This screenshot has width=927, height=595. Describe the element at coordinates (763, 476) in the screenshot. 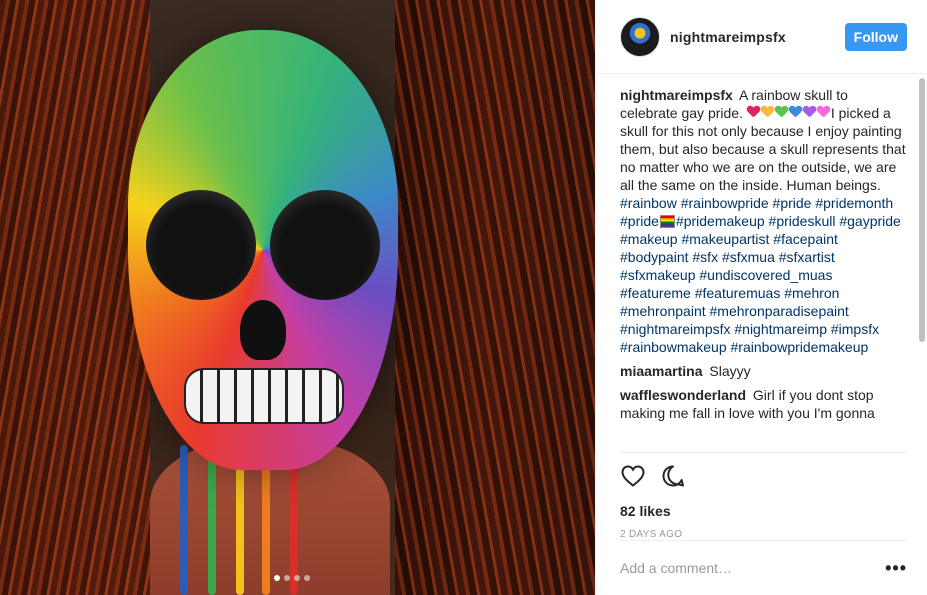

I see `action-icons` at that location.